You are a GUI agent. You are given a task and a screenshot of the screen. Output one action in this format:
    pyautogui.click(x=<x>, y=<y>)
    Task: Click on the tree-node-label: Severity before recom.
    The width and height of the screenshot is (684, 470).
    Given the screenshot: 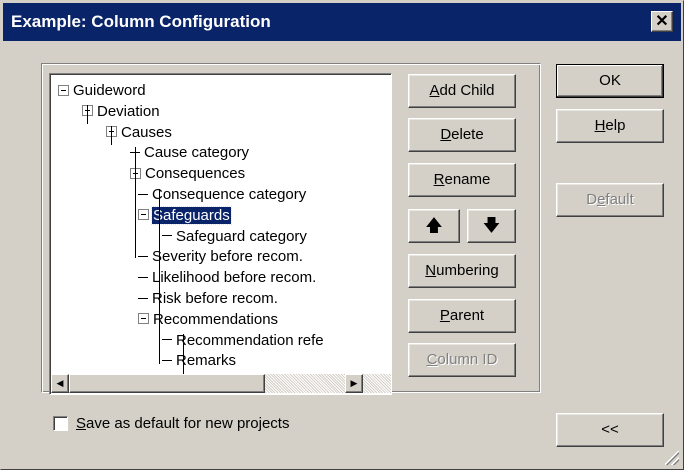 What is the action you would take?
    pyautogui.click(x=227, y=257)
    